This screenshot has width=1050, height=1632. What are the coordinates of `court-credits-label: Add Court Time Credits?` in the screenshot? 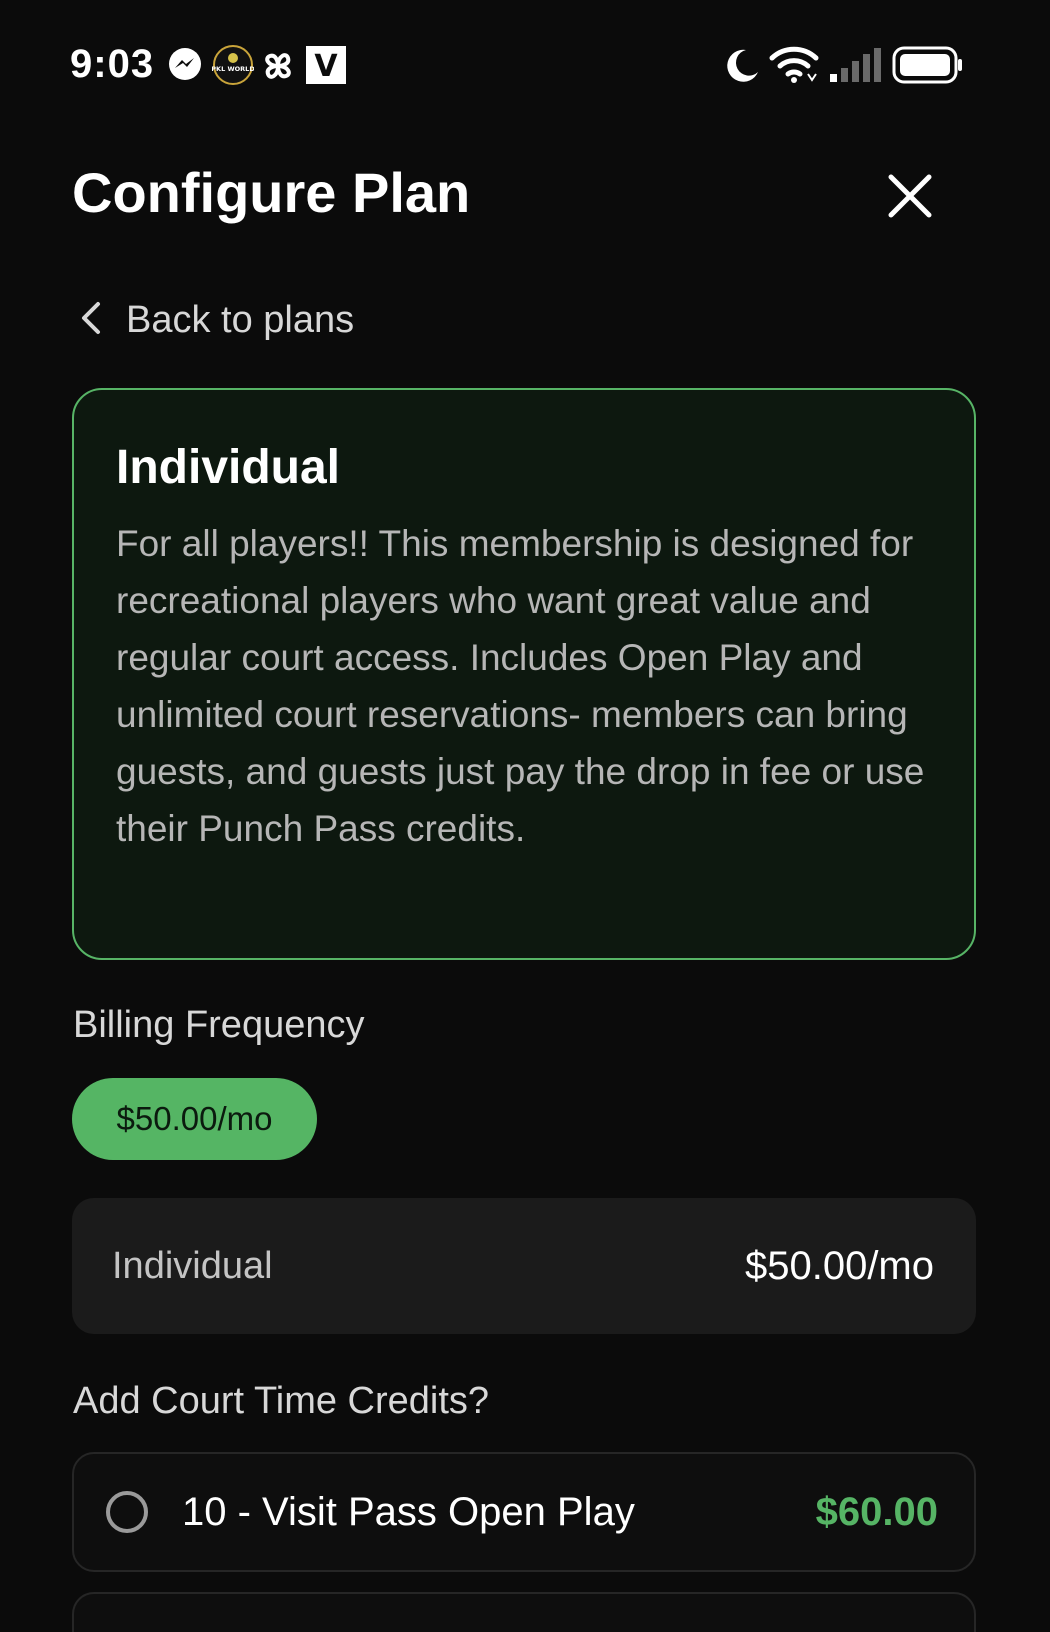 It's located at (281, 1401).